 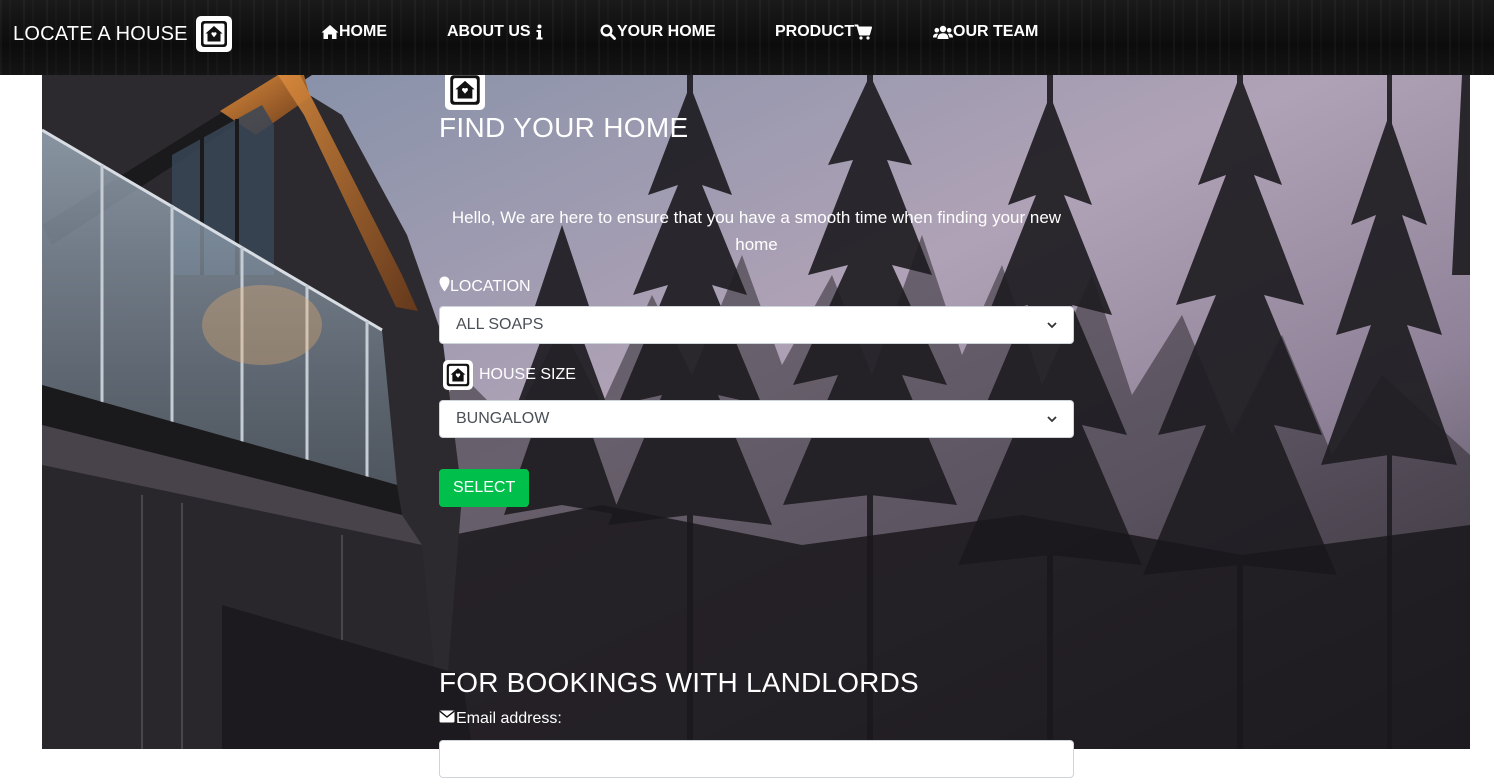 What do you see at coordinates (756, 759) in the screenshot?
I see `email-field` at bounding box center [756, 759].